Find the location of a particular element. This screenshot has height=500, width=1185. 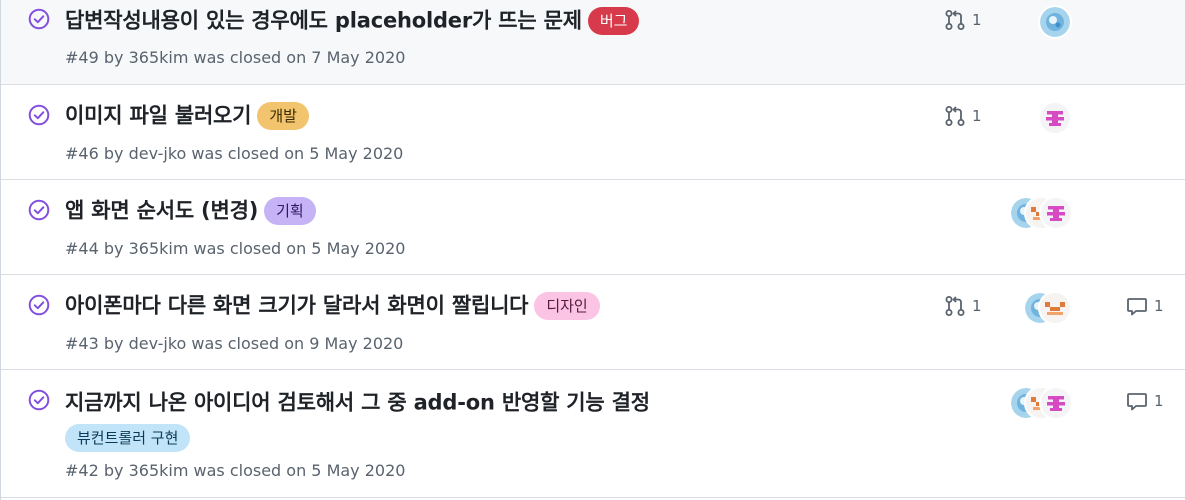

issue-meta: #49 by 365kim was closed on 7 May 2020 is located at coordinates (235, 57).